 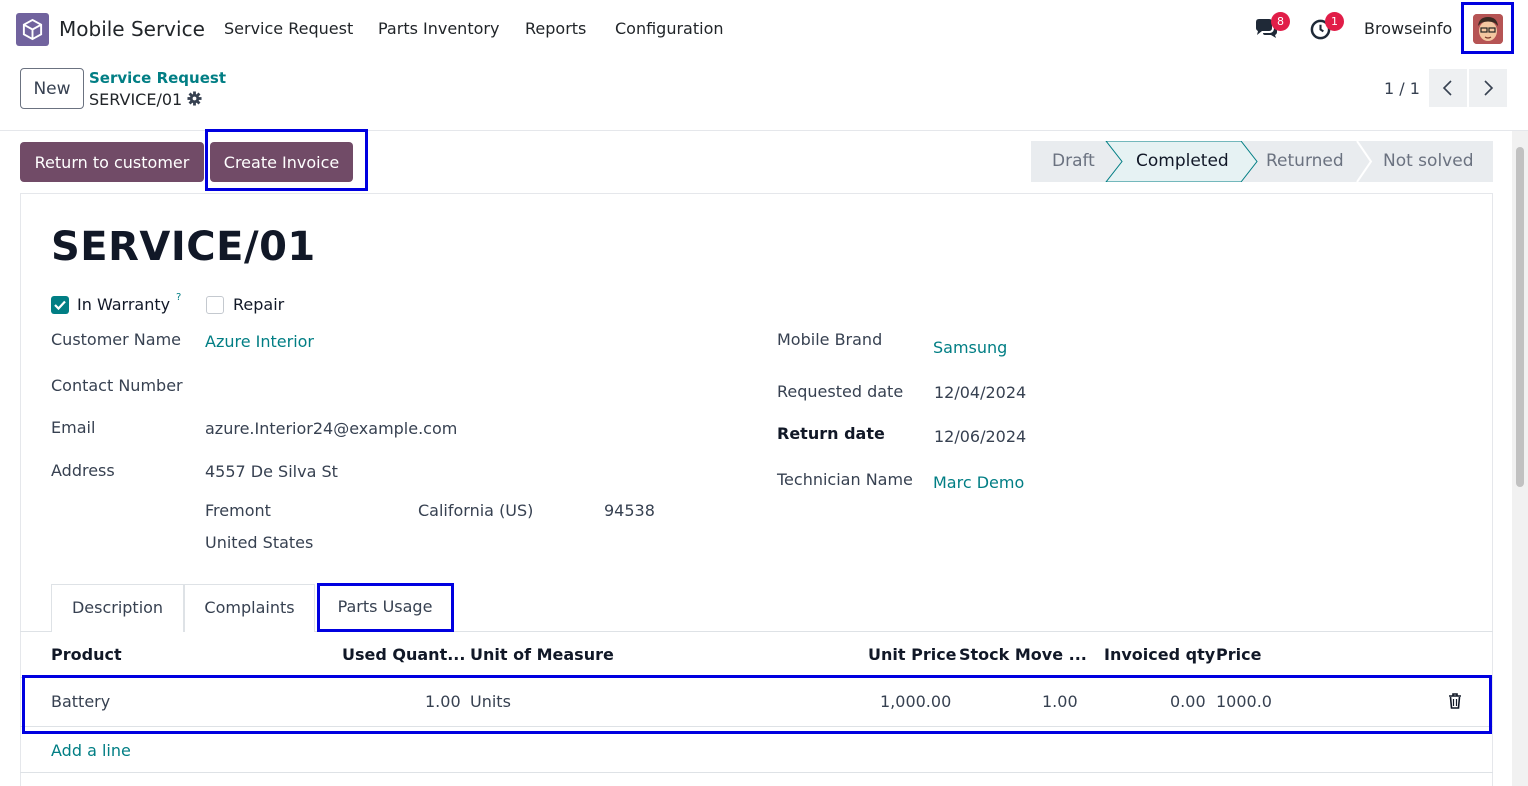 I want to click on stage-completed: Completed, so click(x=1182, y=161).